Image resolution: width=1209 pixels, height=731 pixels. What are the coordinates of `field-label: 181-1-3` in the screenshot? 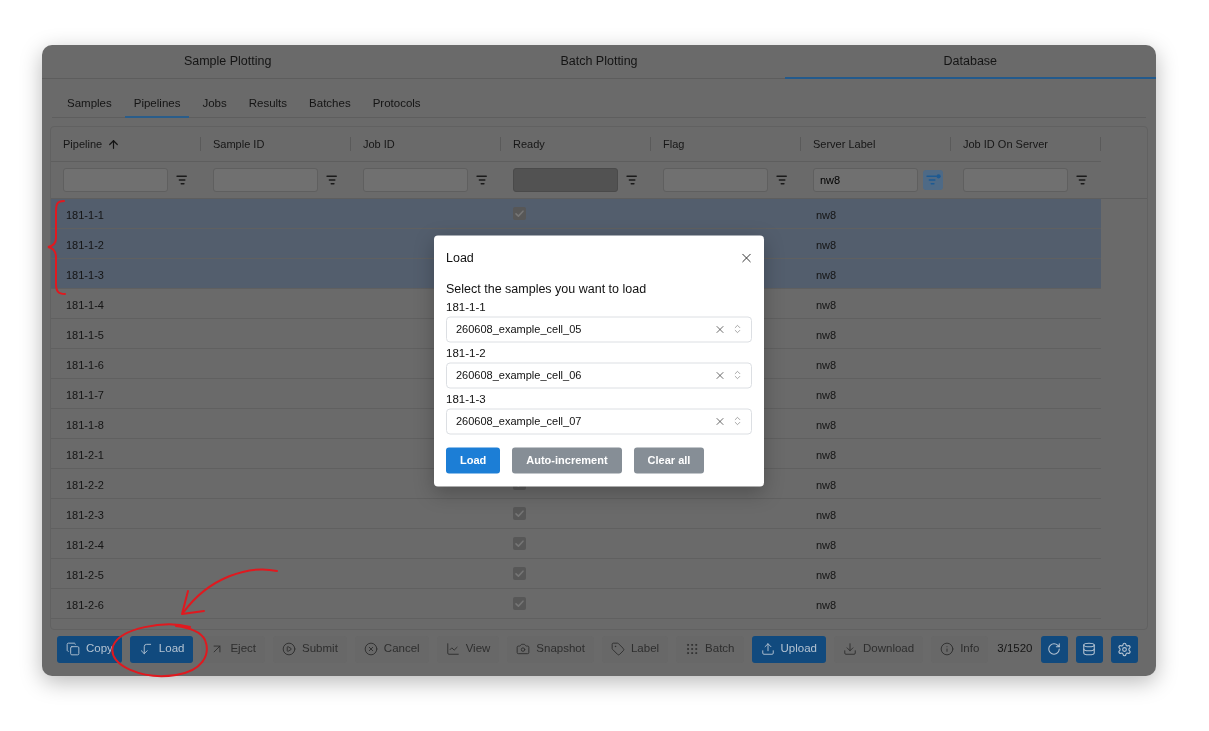 It's located at (466, 398).